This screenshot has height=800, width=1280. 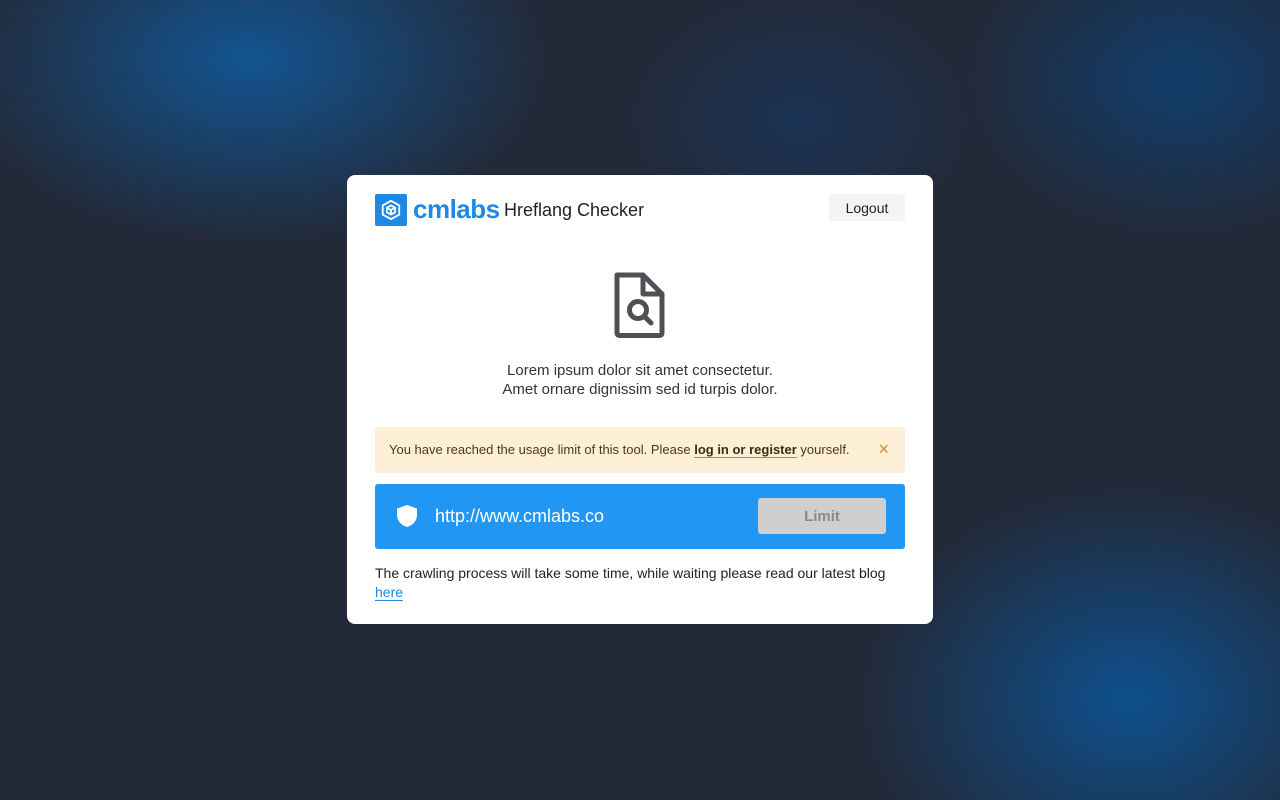 I want to click on cube-logo-icon, so click(x=391, y=210).